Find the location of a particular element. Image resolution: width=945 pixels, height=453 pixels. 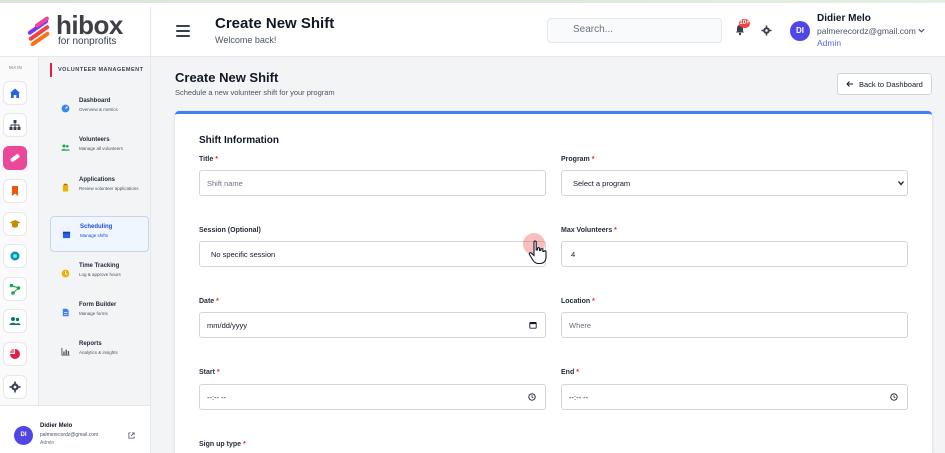

circle-icon is located at coordinates (15, 256).